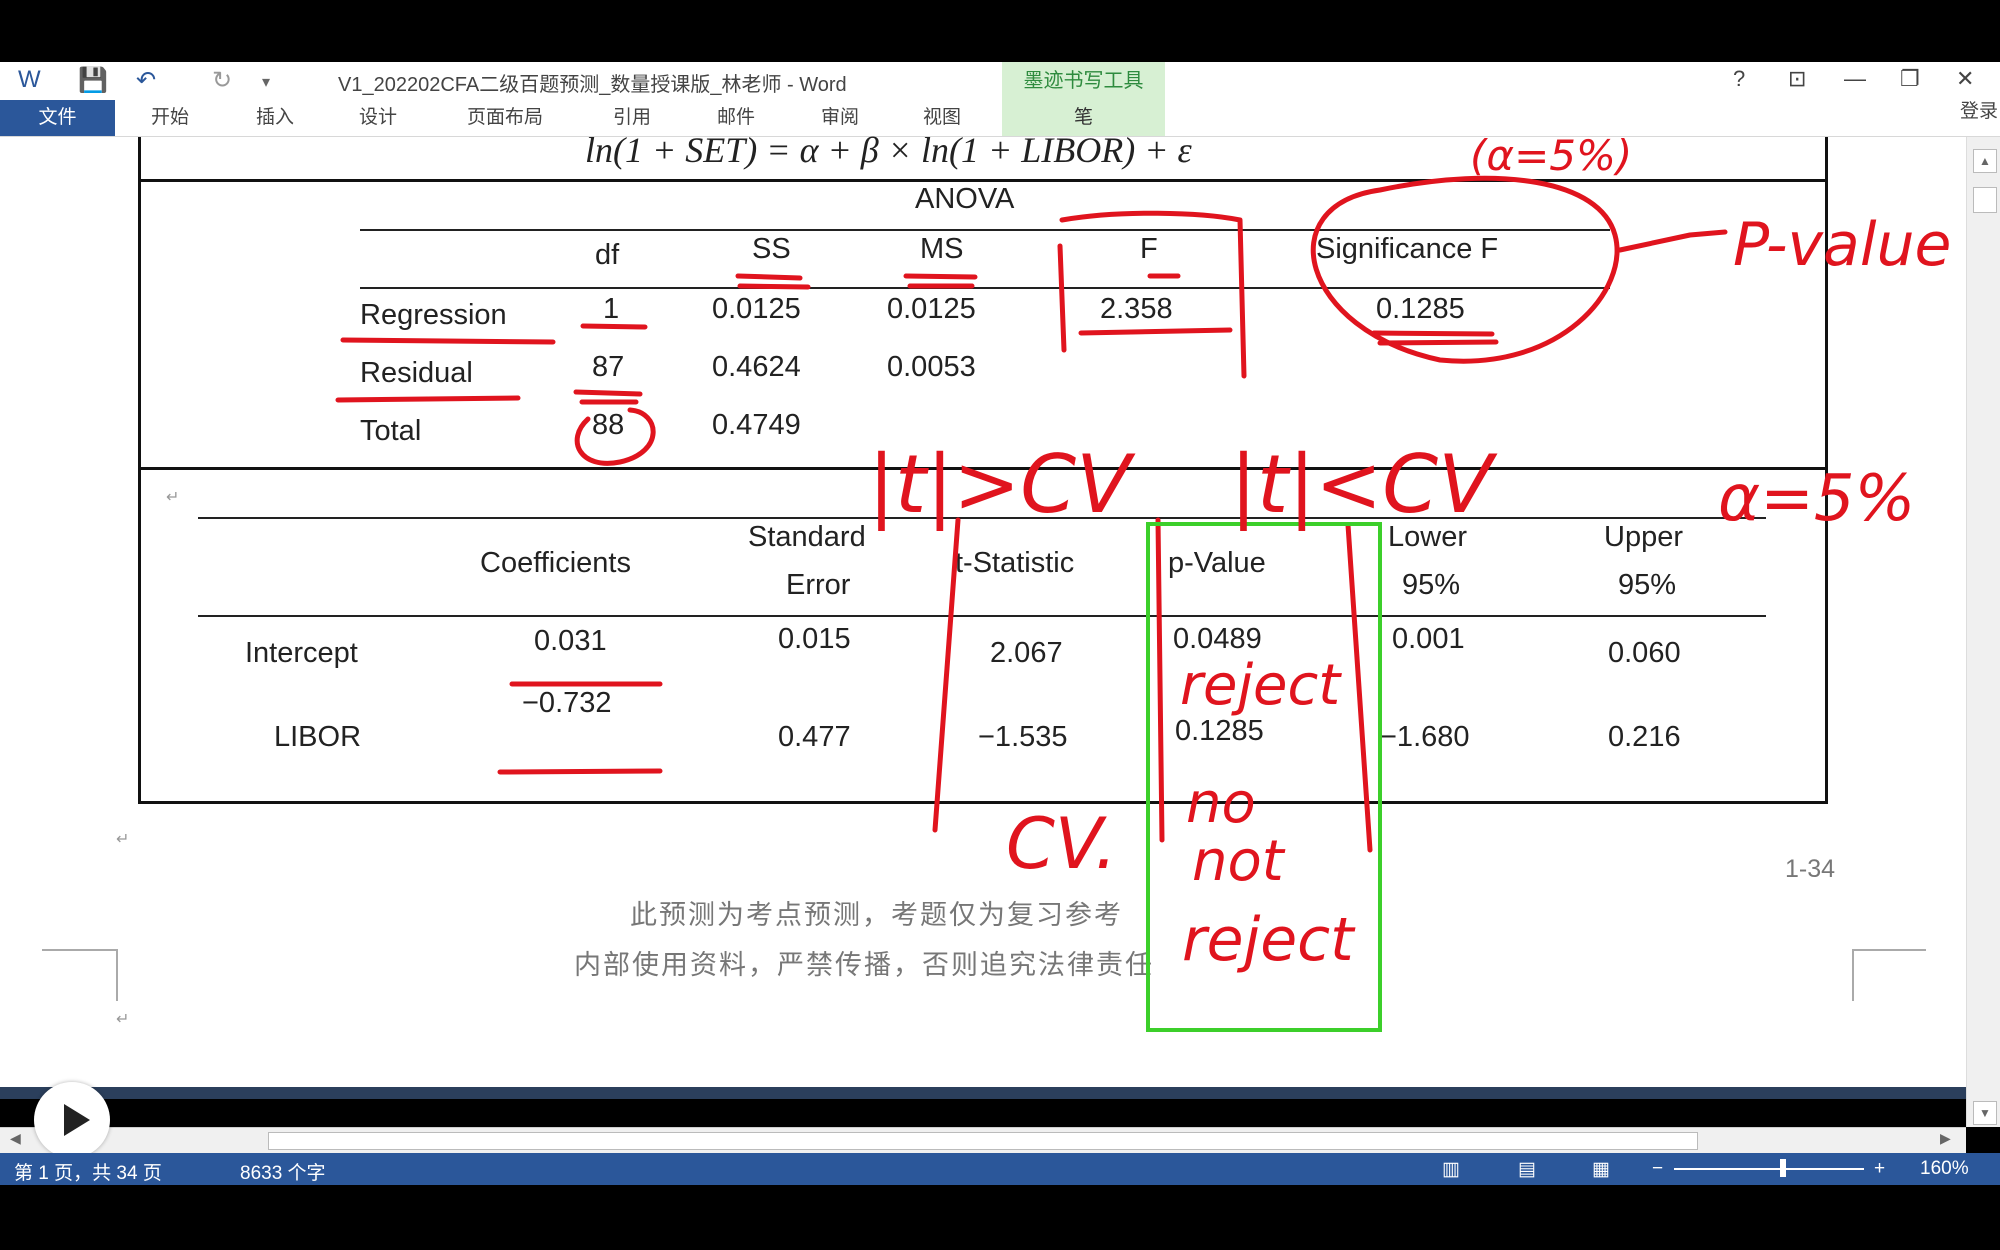  What do you see at coordinates (1739, 79) in the screenshot?
I see `help-button: ?` at bounding box center [1739, 79].